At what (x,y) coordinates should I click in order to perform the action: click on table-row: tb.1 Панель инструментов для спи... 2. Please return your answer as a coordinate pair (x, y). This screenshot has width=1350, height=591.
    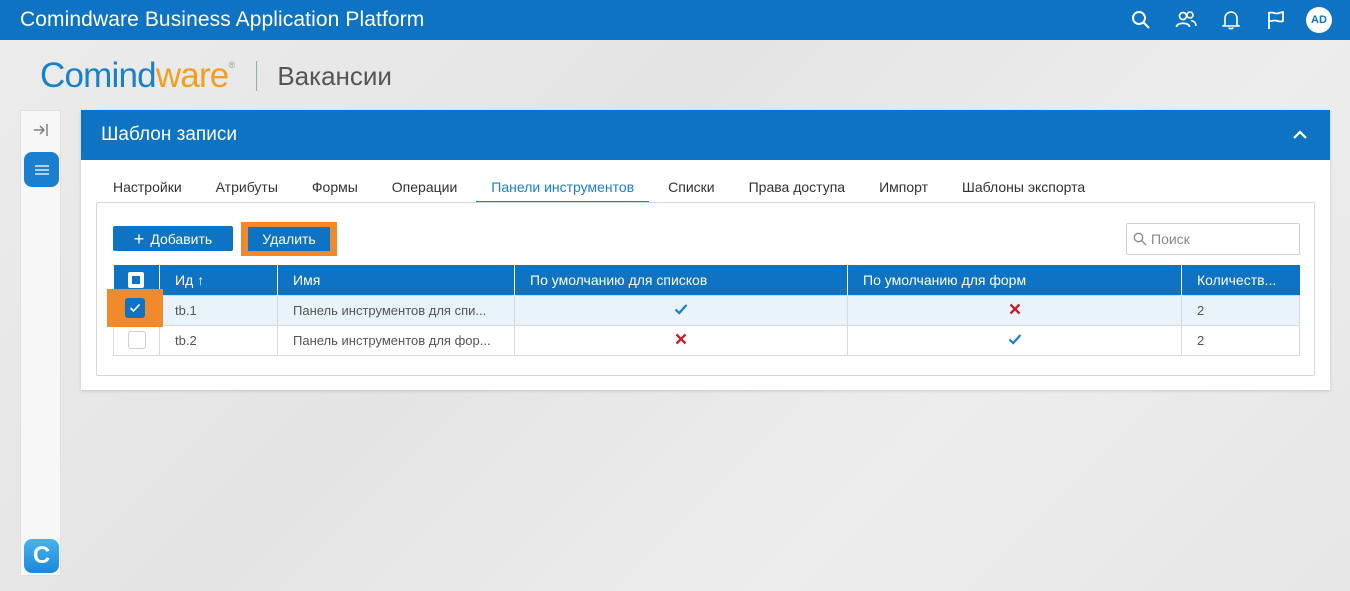
    Looking at the image, I should click on (706, 310).